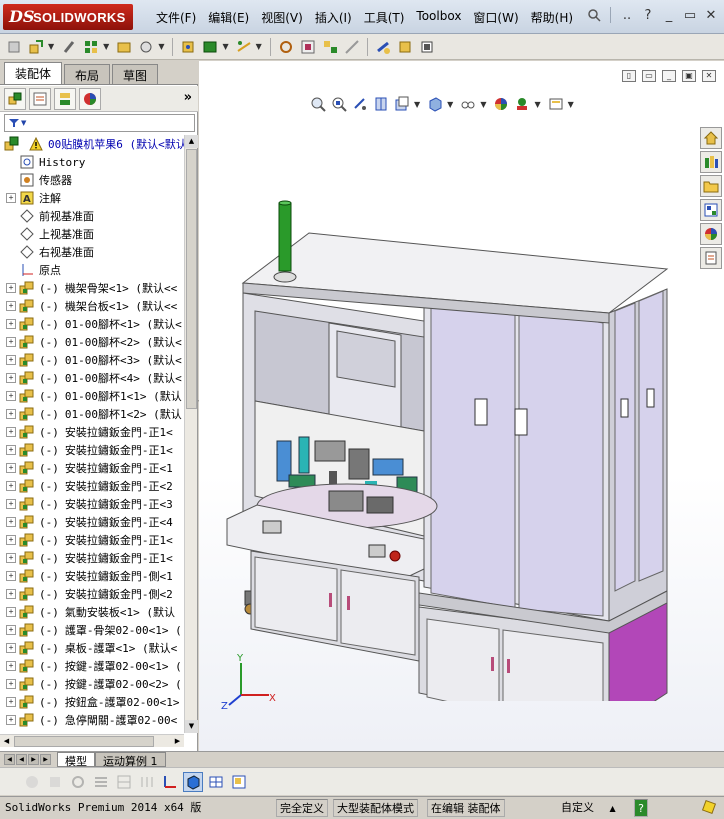 The height and width of the screenshot is (819, 724). Describe the element at coordinates (377, 551) in the screenshot. I see `start-button-right` at that location.